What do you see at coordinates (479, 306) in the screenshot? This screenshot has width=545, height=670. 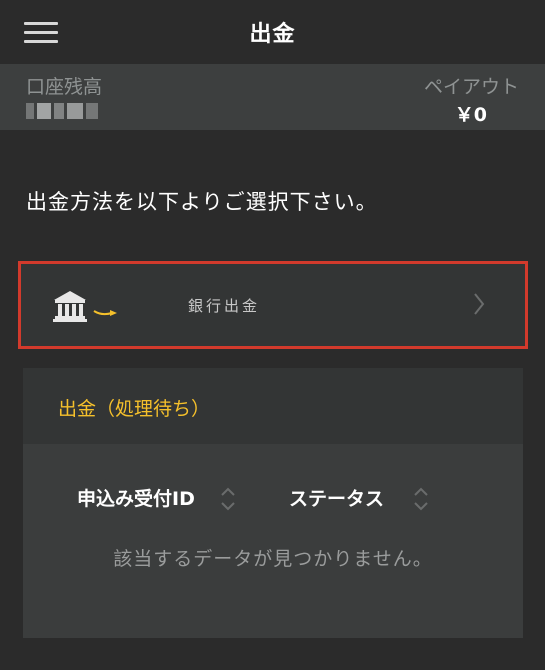 I see `chevron-right-icon` at bounding box center [479, 306].